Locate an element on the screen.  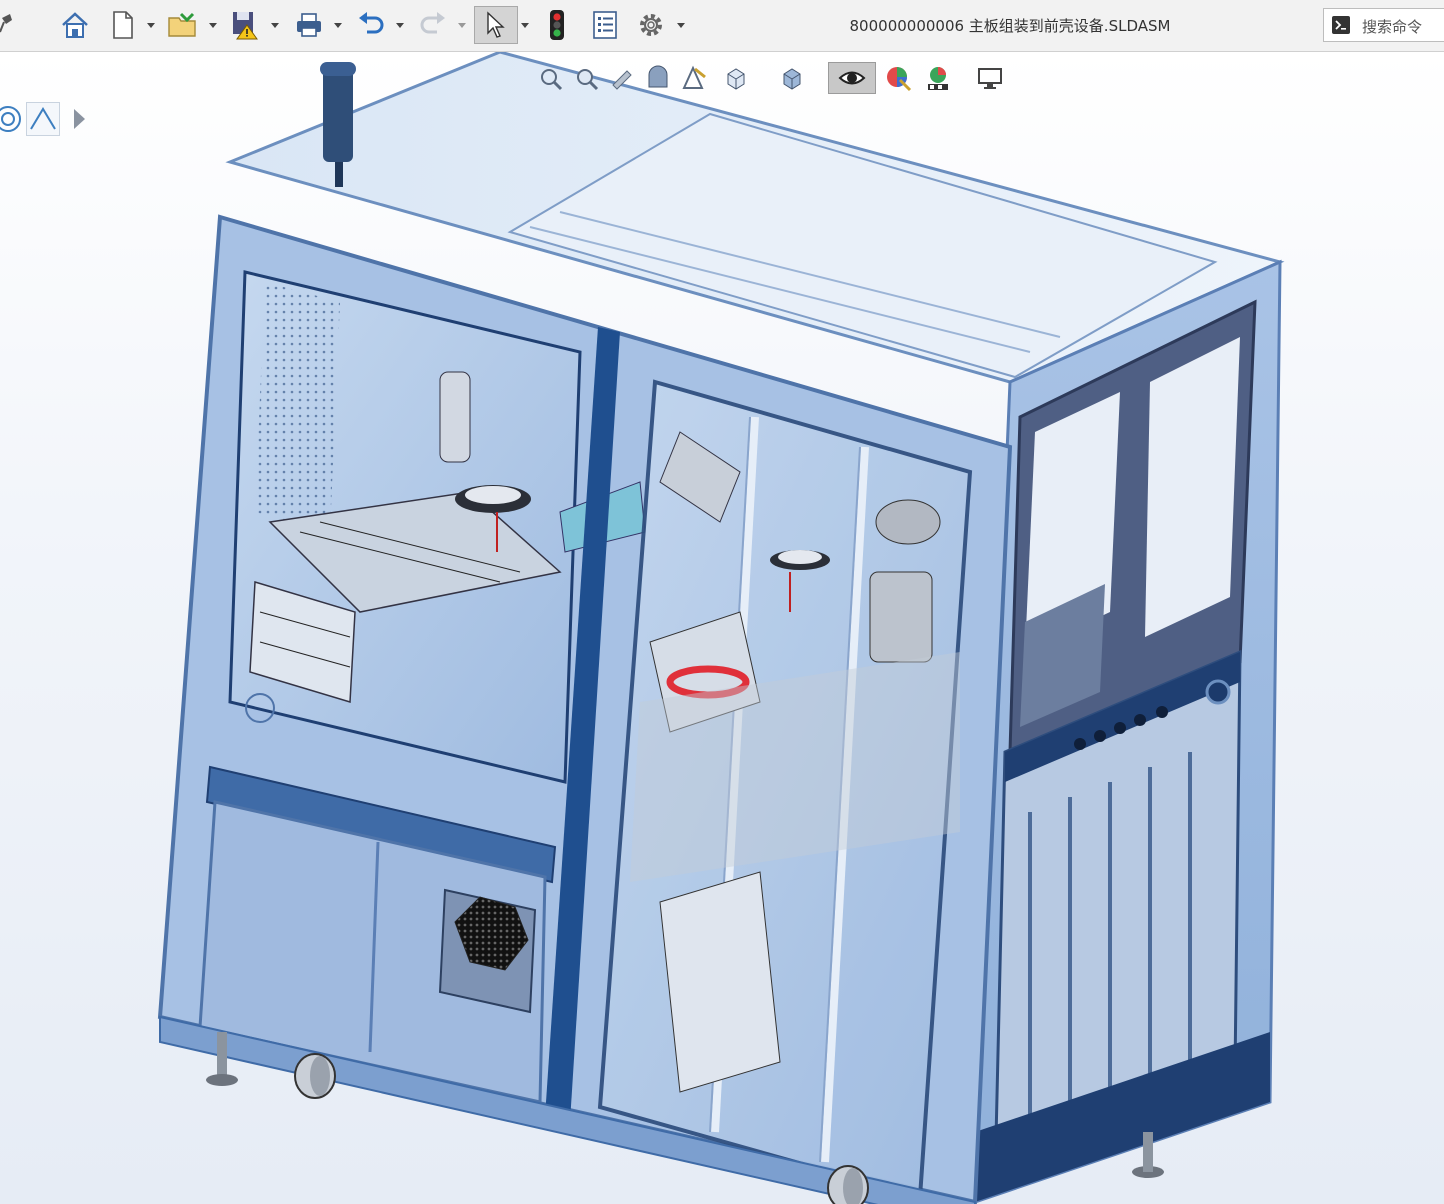
redo-icon is located at coordinates (432, 23).